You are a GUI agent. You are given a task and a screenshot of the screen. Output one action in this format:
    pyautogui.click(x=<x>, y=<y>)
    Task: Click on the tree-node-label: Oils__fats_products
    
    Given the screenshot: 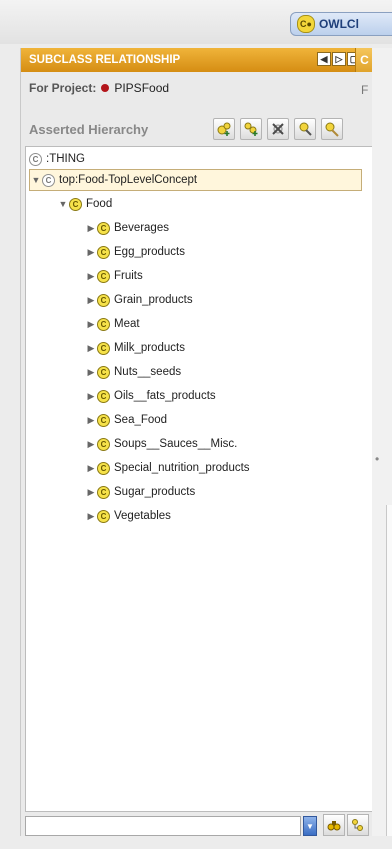 What is the action you would take?
    pyautogui.click(x=165, y=396)
    